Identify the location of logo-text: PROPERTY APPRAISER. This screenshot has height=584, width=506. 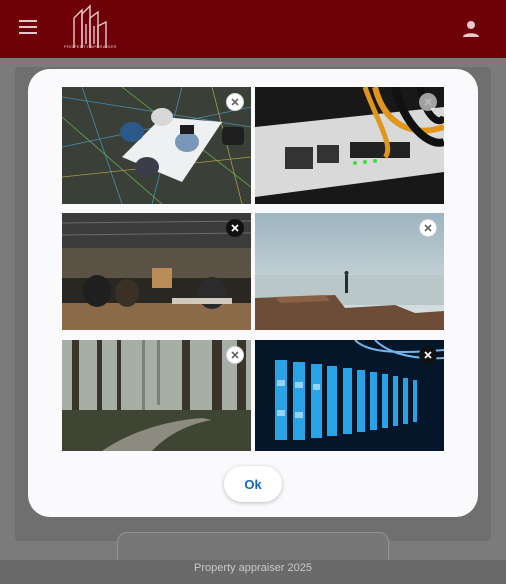
(90, 46).